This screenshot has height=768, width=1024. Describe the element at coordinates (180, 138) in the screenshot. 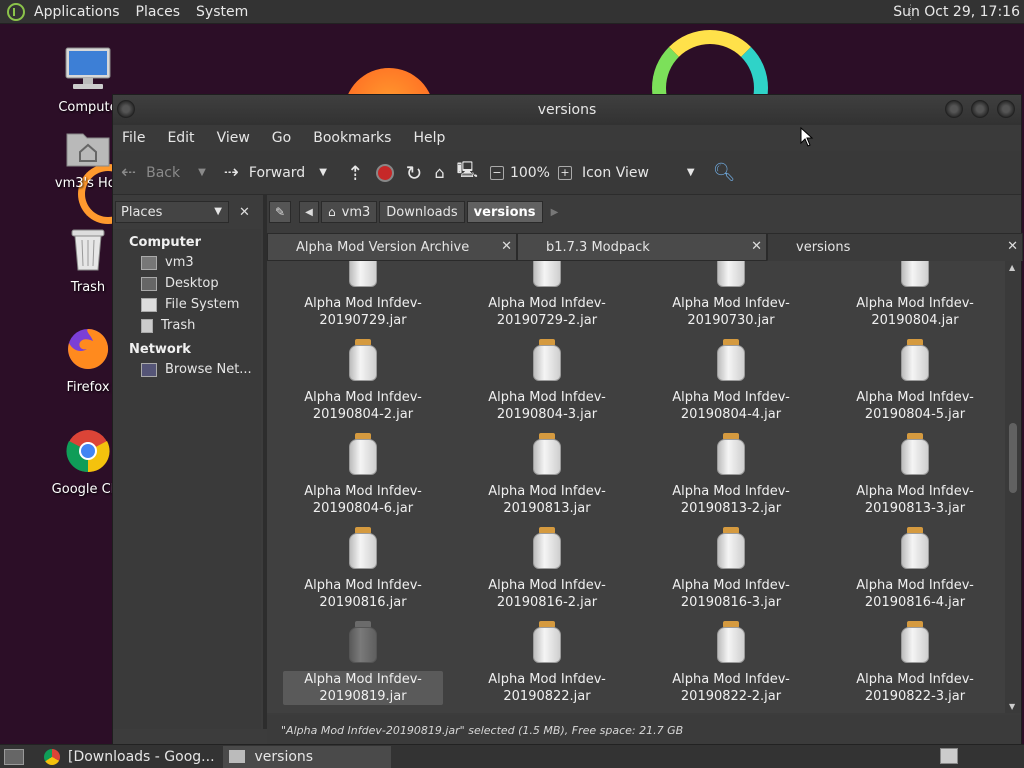

I see `menu-edit: Edit` at that location.